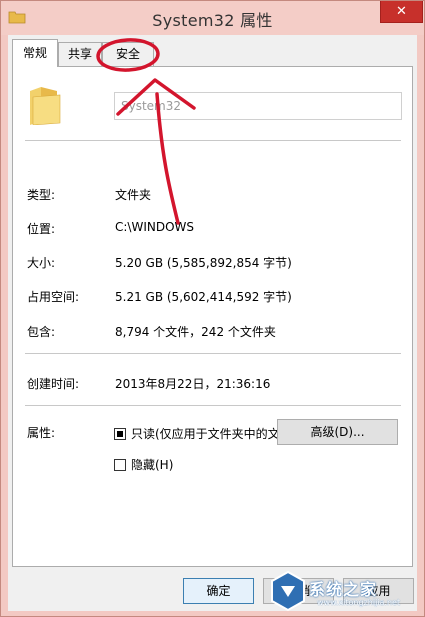 This screenshot has height=617, width=425. I want to click on watermark: 系统之家 www.xitongzhijia.net, so click(344, 591).